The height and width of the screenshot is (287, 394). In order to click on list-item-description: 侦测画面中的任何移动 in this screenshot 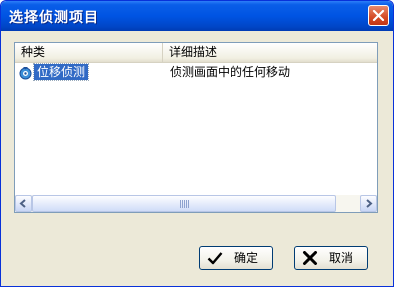, I will do `click(230, 72)`.